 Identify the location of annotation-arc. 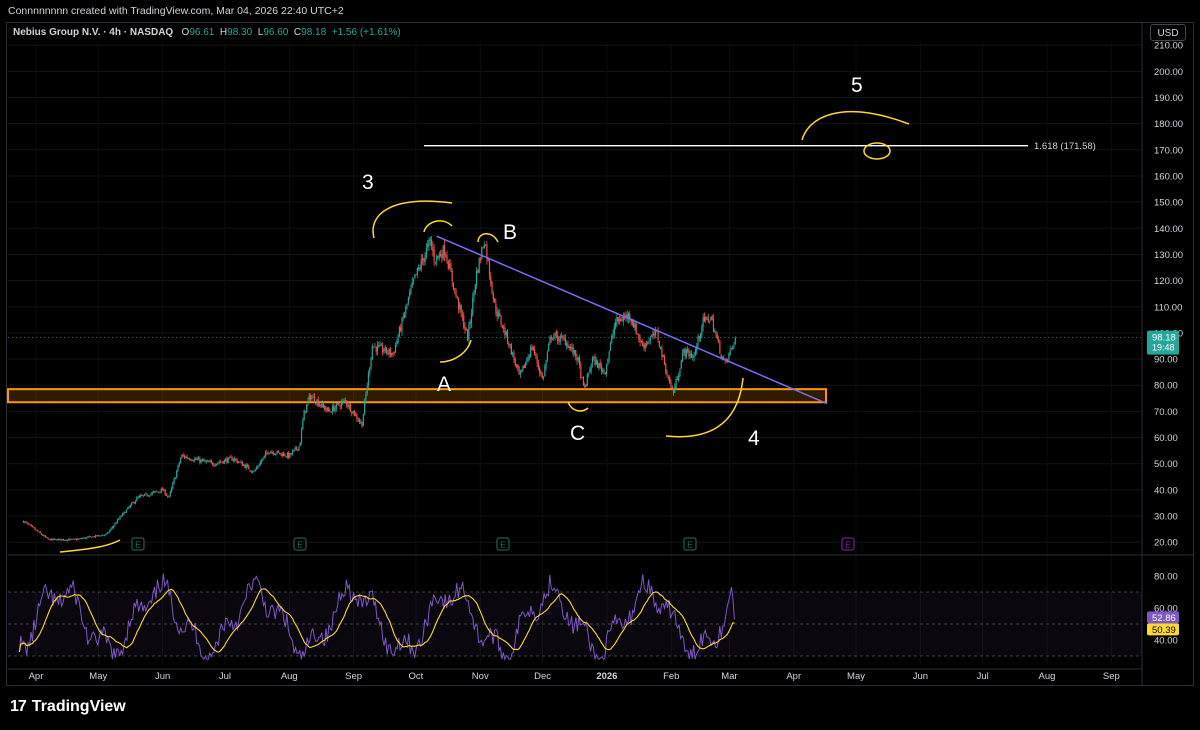
(704, 407).